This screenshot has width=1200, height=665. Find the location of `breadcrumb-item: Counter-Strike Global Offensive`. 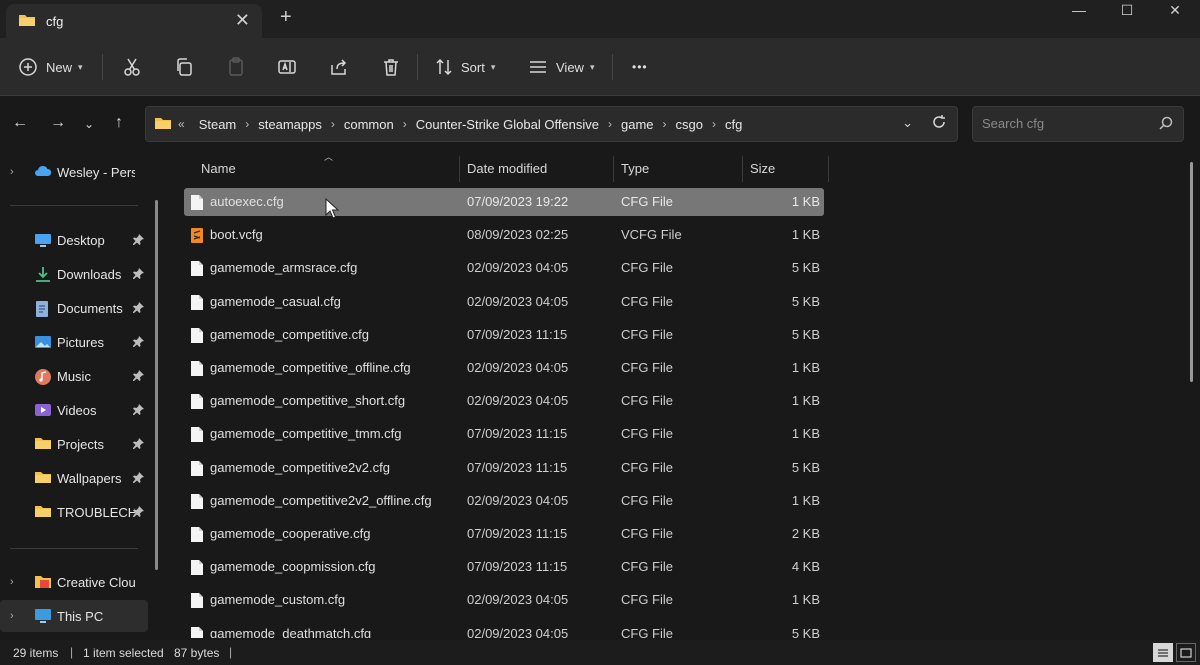

breadcrumb-item: Counter-Strike Global Offensive is located at coordinates (507, 124).